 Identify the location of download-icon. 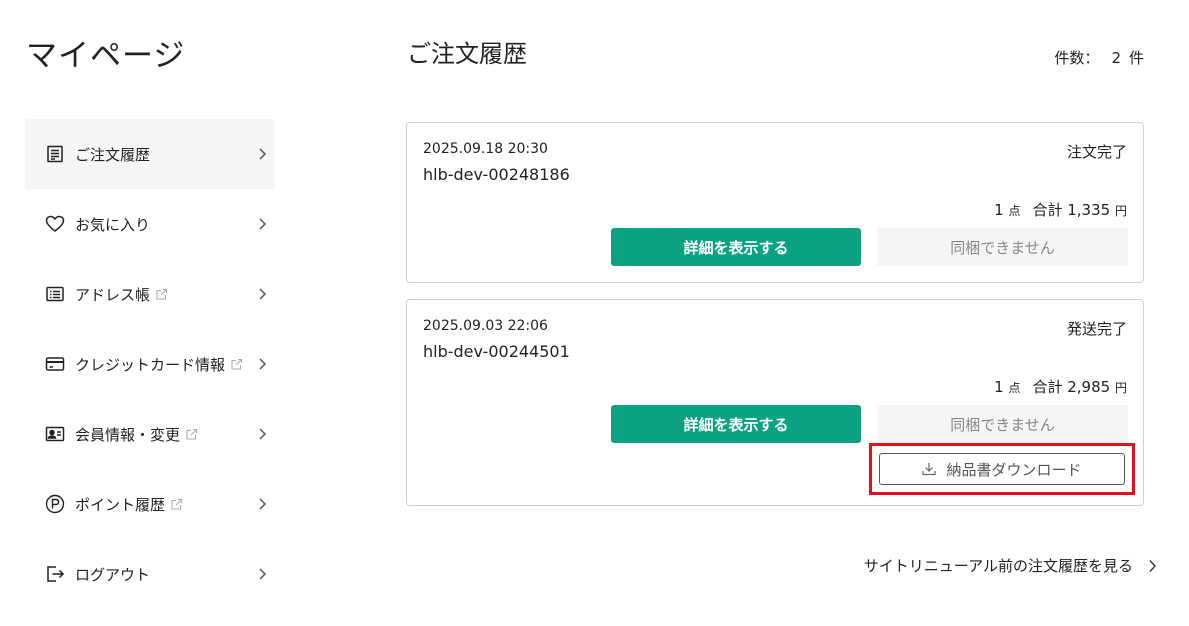
(929, 469).